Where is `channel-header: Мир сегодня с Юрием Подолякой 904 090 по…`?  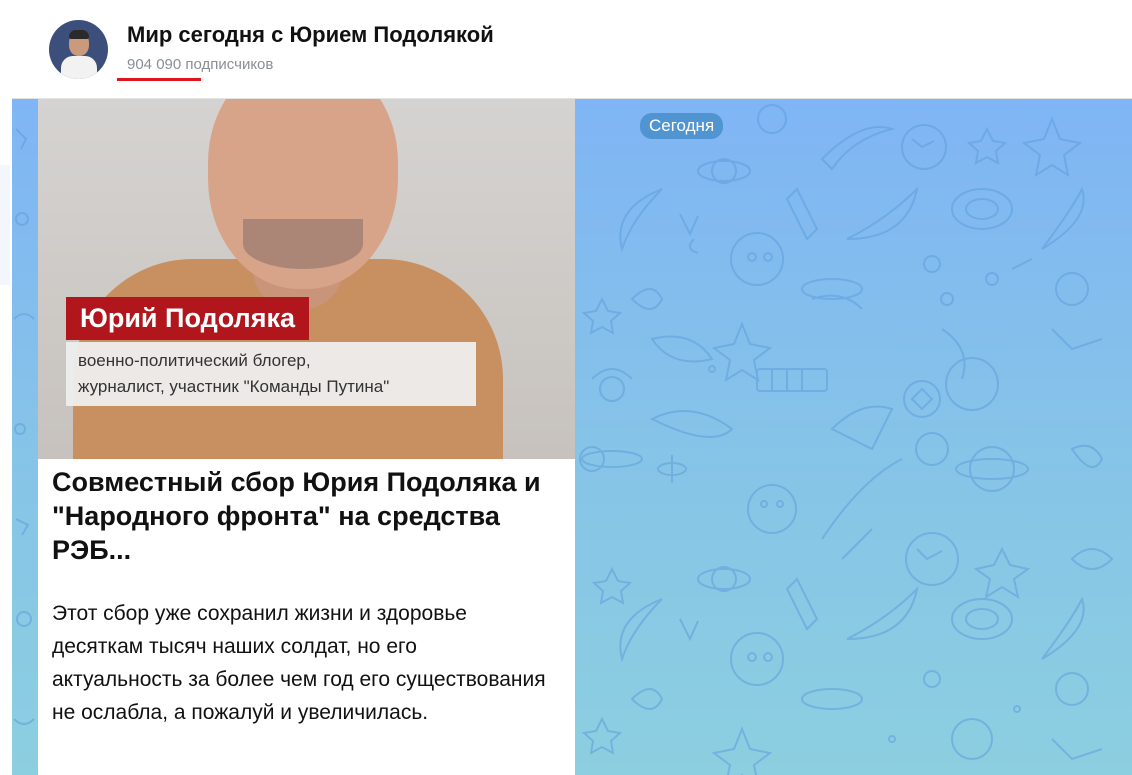
channel-header: Мир сегодня с Юрием Подолякой 904 090 по… is located at coordinates (572, 49).